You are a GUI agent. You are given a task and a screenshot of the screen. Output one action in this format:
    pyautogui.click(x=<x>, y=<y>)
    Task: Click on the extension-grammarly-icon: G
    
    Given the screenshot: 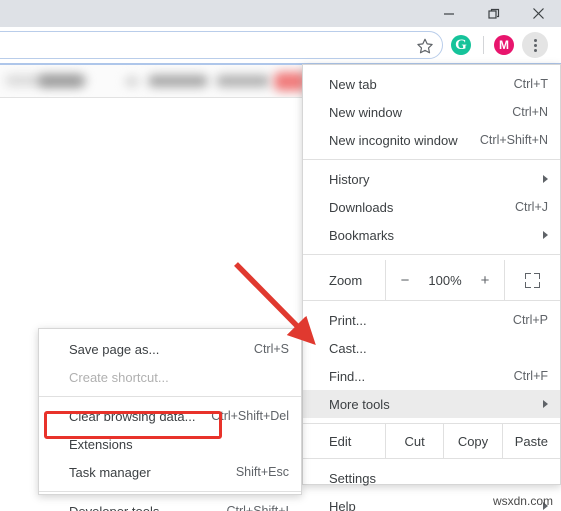 What is the action you would take?
    pyautogui.click(x=461, y=45)
    